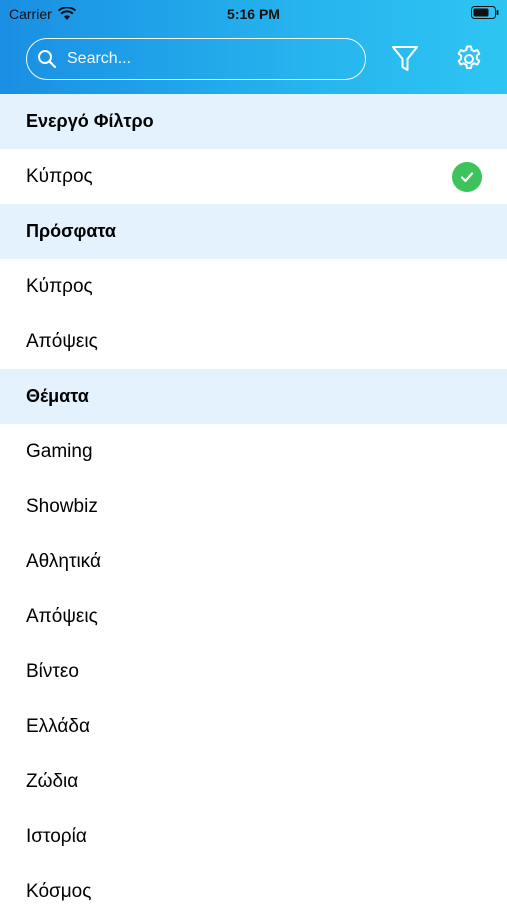 The height and width of the screenshot is (919, 507). Describe the element at coordinates (253, 671) in the screenshot. I see `list-item-topic: Βίντεο` at that location.